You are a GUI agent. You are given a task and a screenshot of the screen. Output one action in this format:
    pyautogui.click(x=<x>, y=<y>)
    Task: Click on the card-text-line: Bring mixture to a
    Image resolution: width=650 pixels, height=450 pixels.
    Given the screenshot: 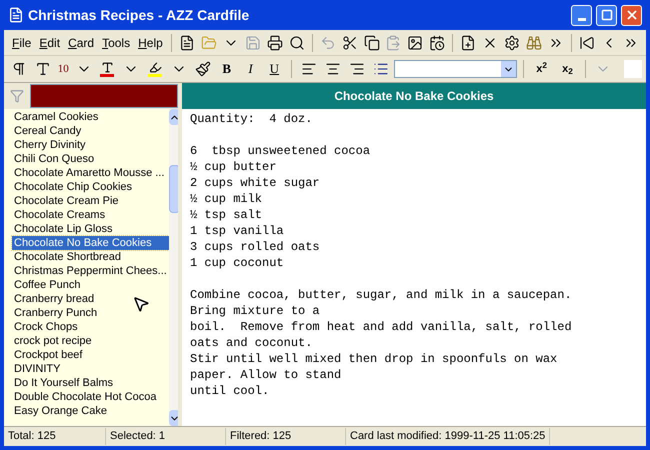 What is the action you would take?
    pyautogui.click(x=255, y=311)
    